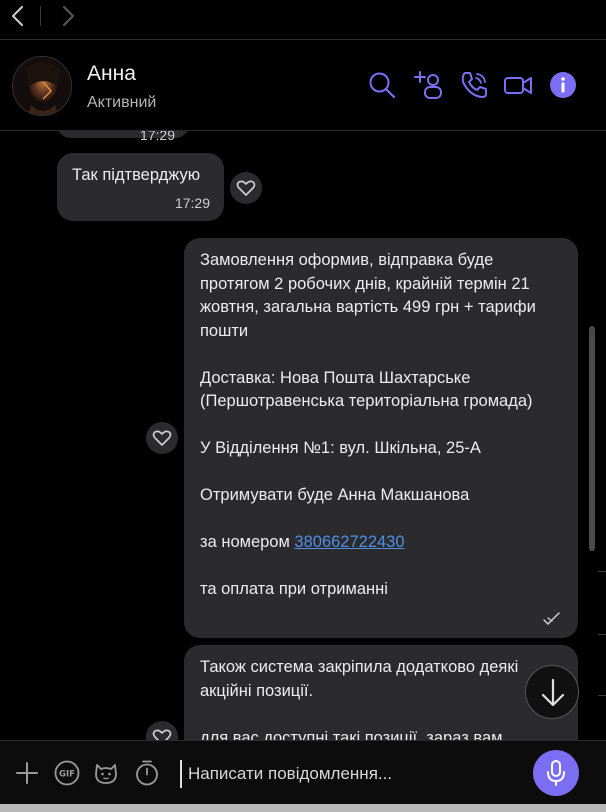 This screenshot has height=812, width=606. What do you see at coordinates (347, 260) in the screenshot?
I see `message-line: Замовлення оформив, відправка буде` at bounding box center [347, 260].